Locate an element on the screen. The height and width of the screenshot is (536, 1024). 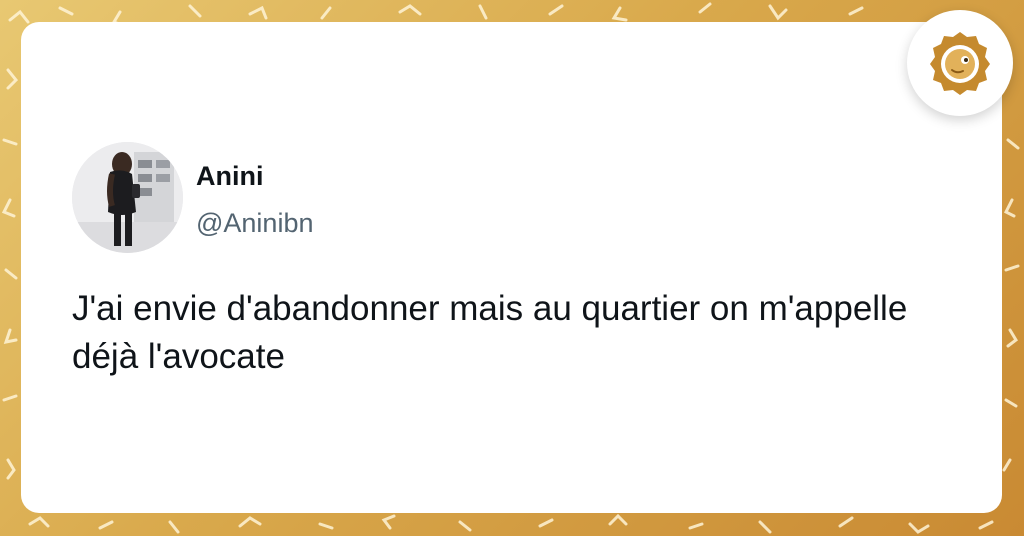
display-name: Anini is located at coordinates (230, 176).